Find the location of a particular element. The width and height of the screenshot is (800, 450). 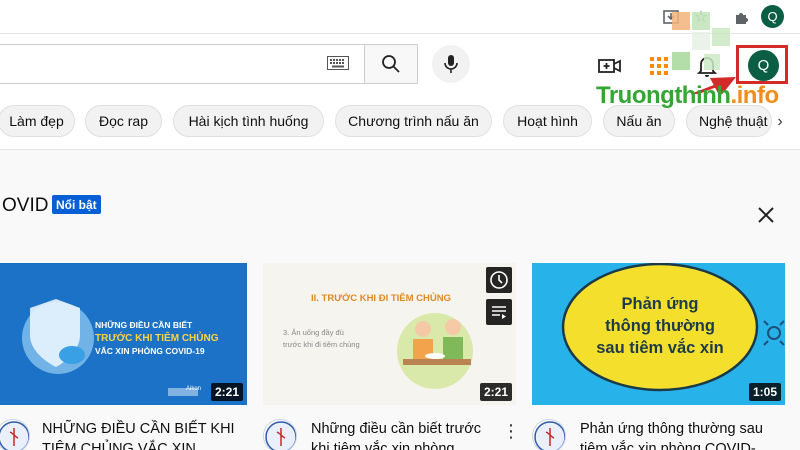

voice-search-button is located at coordinates (451, 64).